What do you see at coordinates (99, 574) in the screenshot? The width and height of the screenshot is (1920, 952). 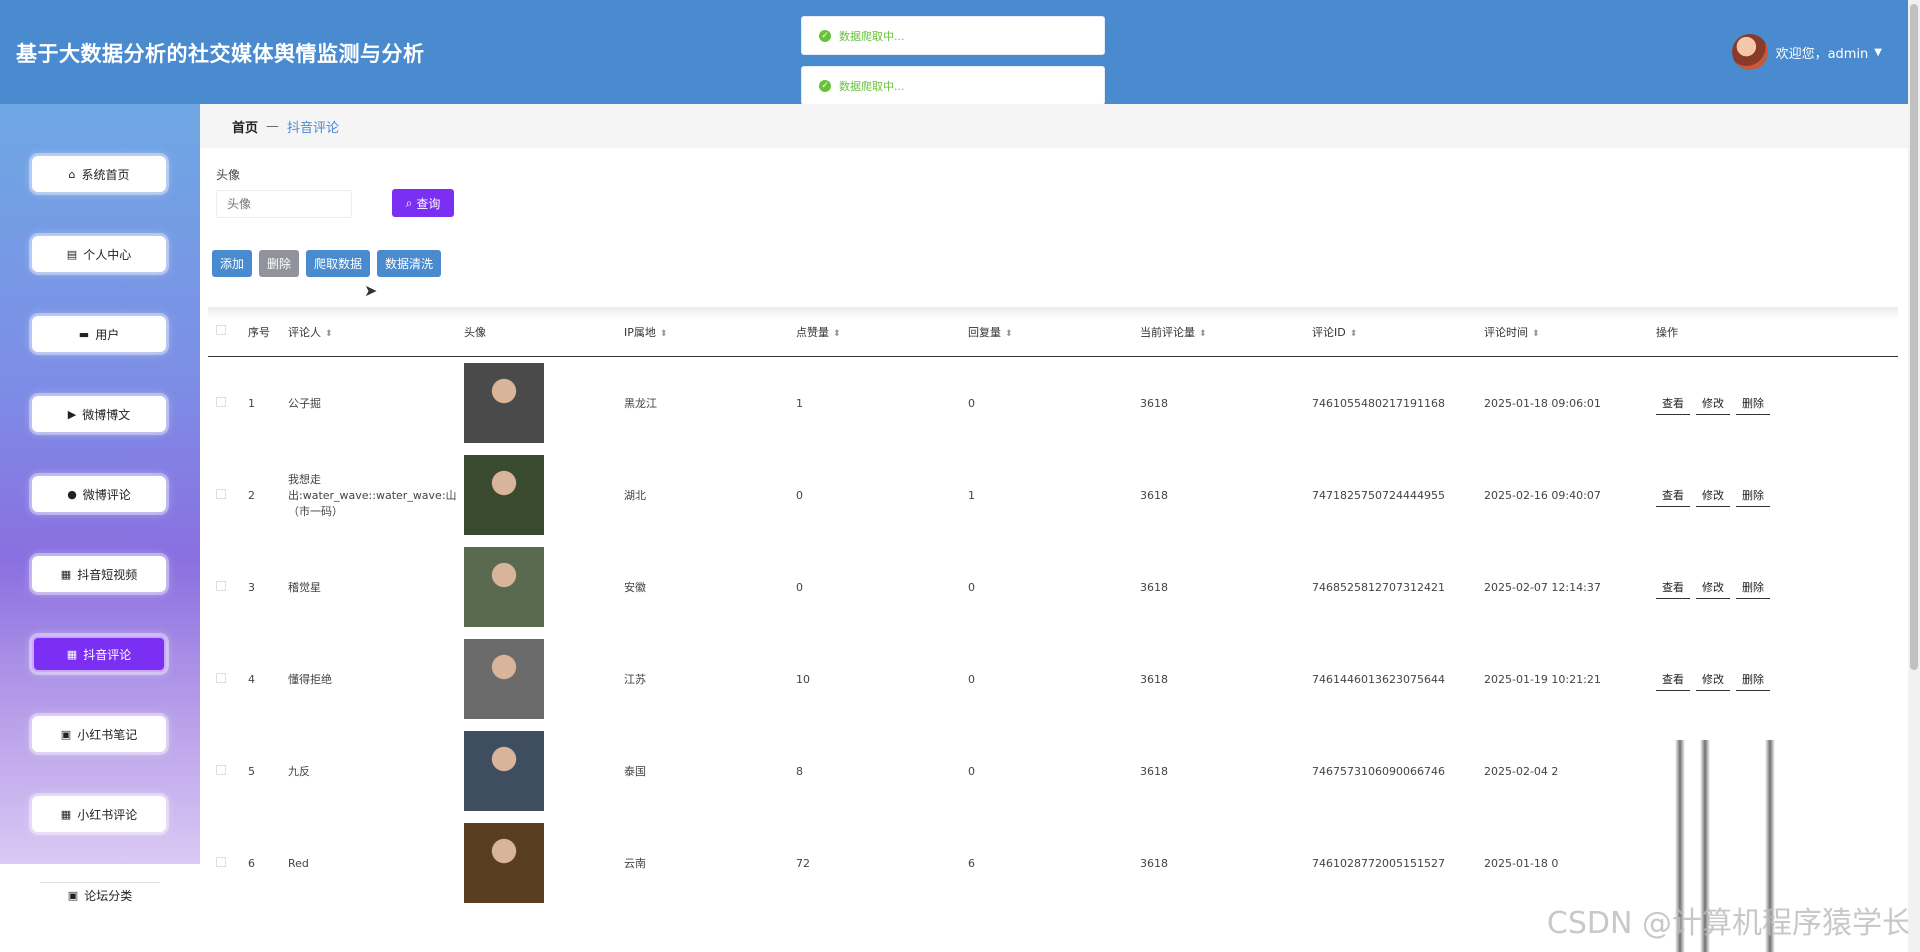 I see `sidebar-item-douyin-videos: ▦ 抖音短视频` at bounding box center [99, 574].